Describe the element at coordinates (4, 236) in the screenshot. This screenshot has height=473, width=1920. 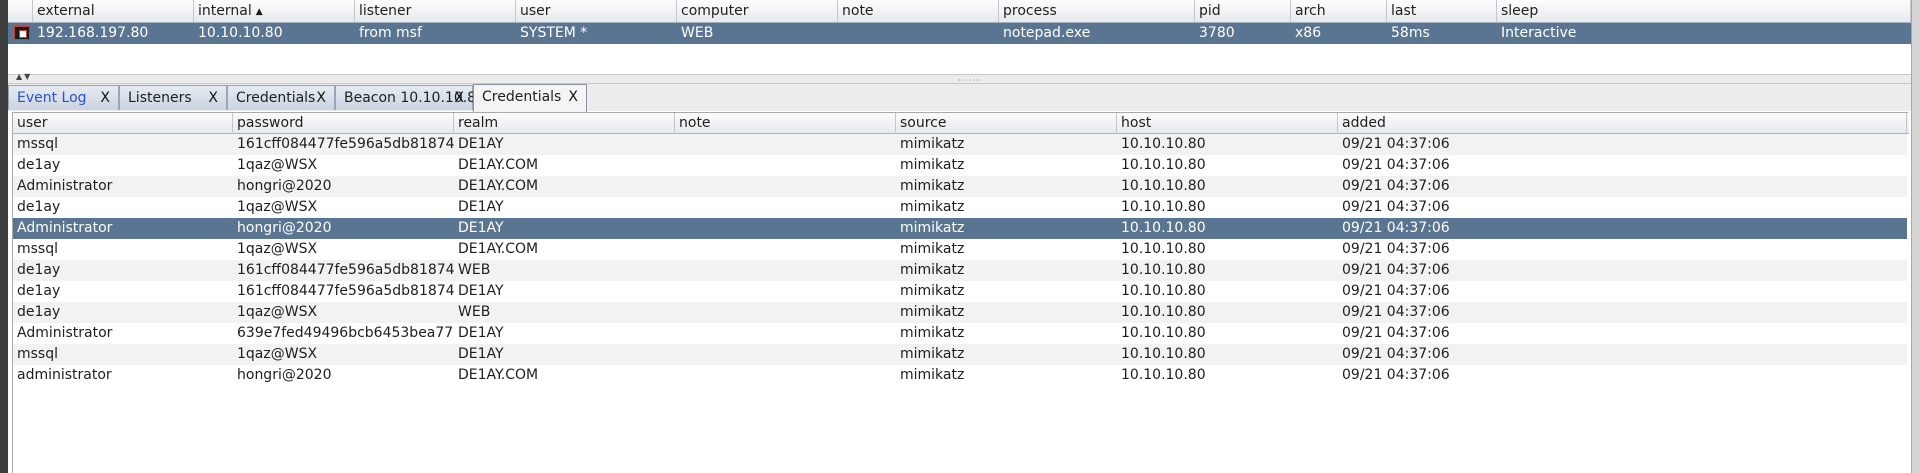
I see `left-frame-edge` at that location.